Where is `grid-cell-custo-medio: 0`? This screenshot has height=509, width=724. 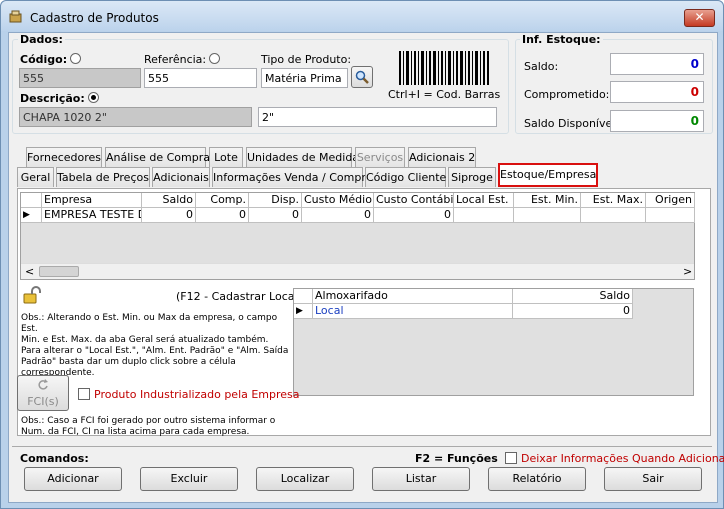
grid-cell-custo-medio: 0 is located at coordinates (338, 215).